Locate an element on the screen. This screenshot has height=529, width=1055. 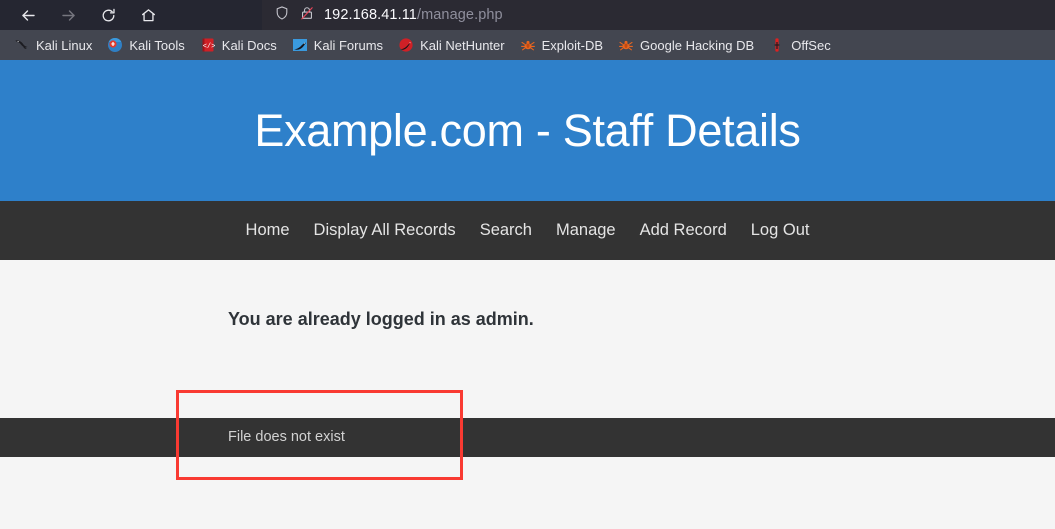
url-text: 192.168.41.11/manage.php is located at coordinates (413, 15).